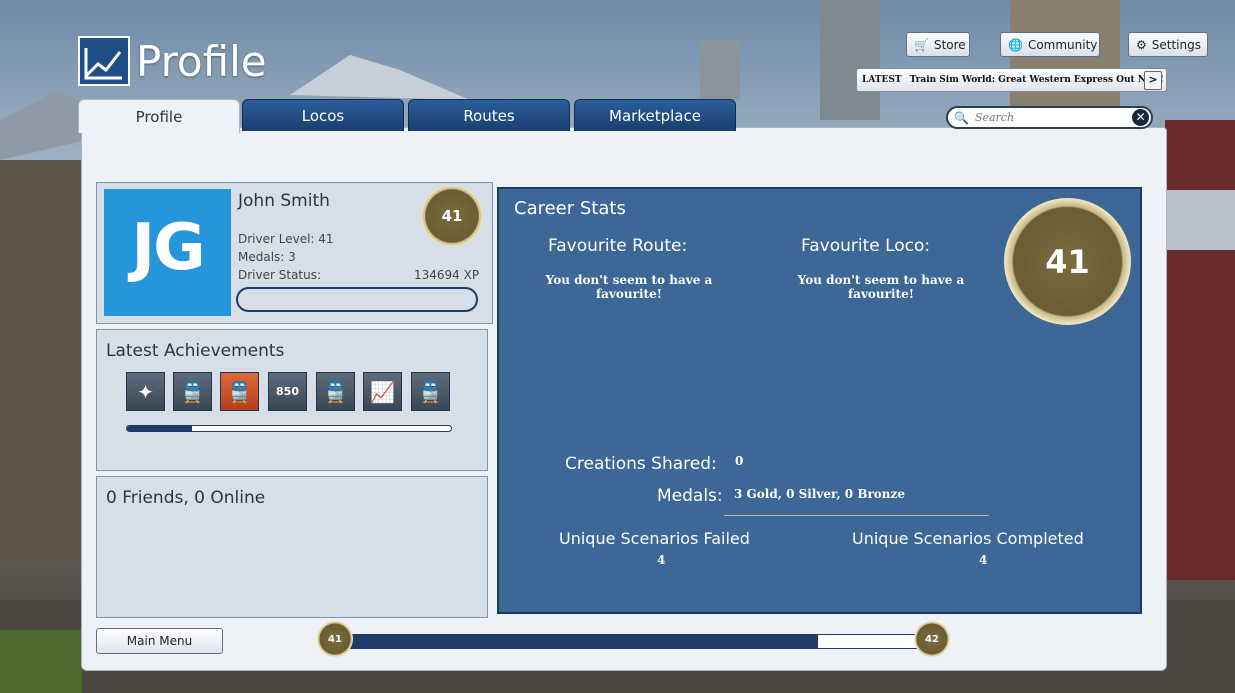  I want to click on driver-status-label: Driver Status:, so click(280, 275).